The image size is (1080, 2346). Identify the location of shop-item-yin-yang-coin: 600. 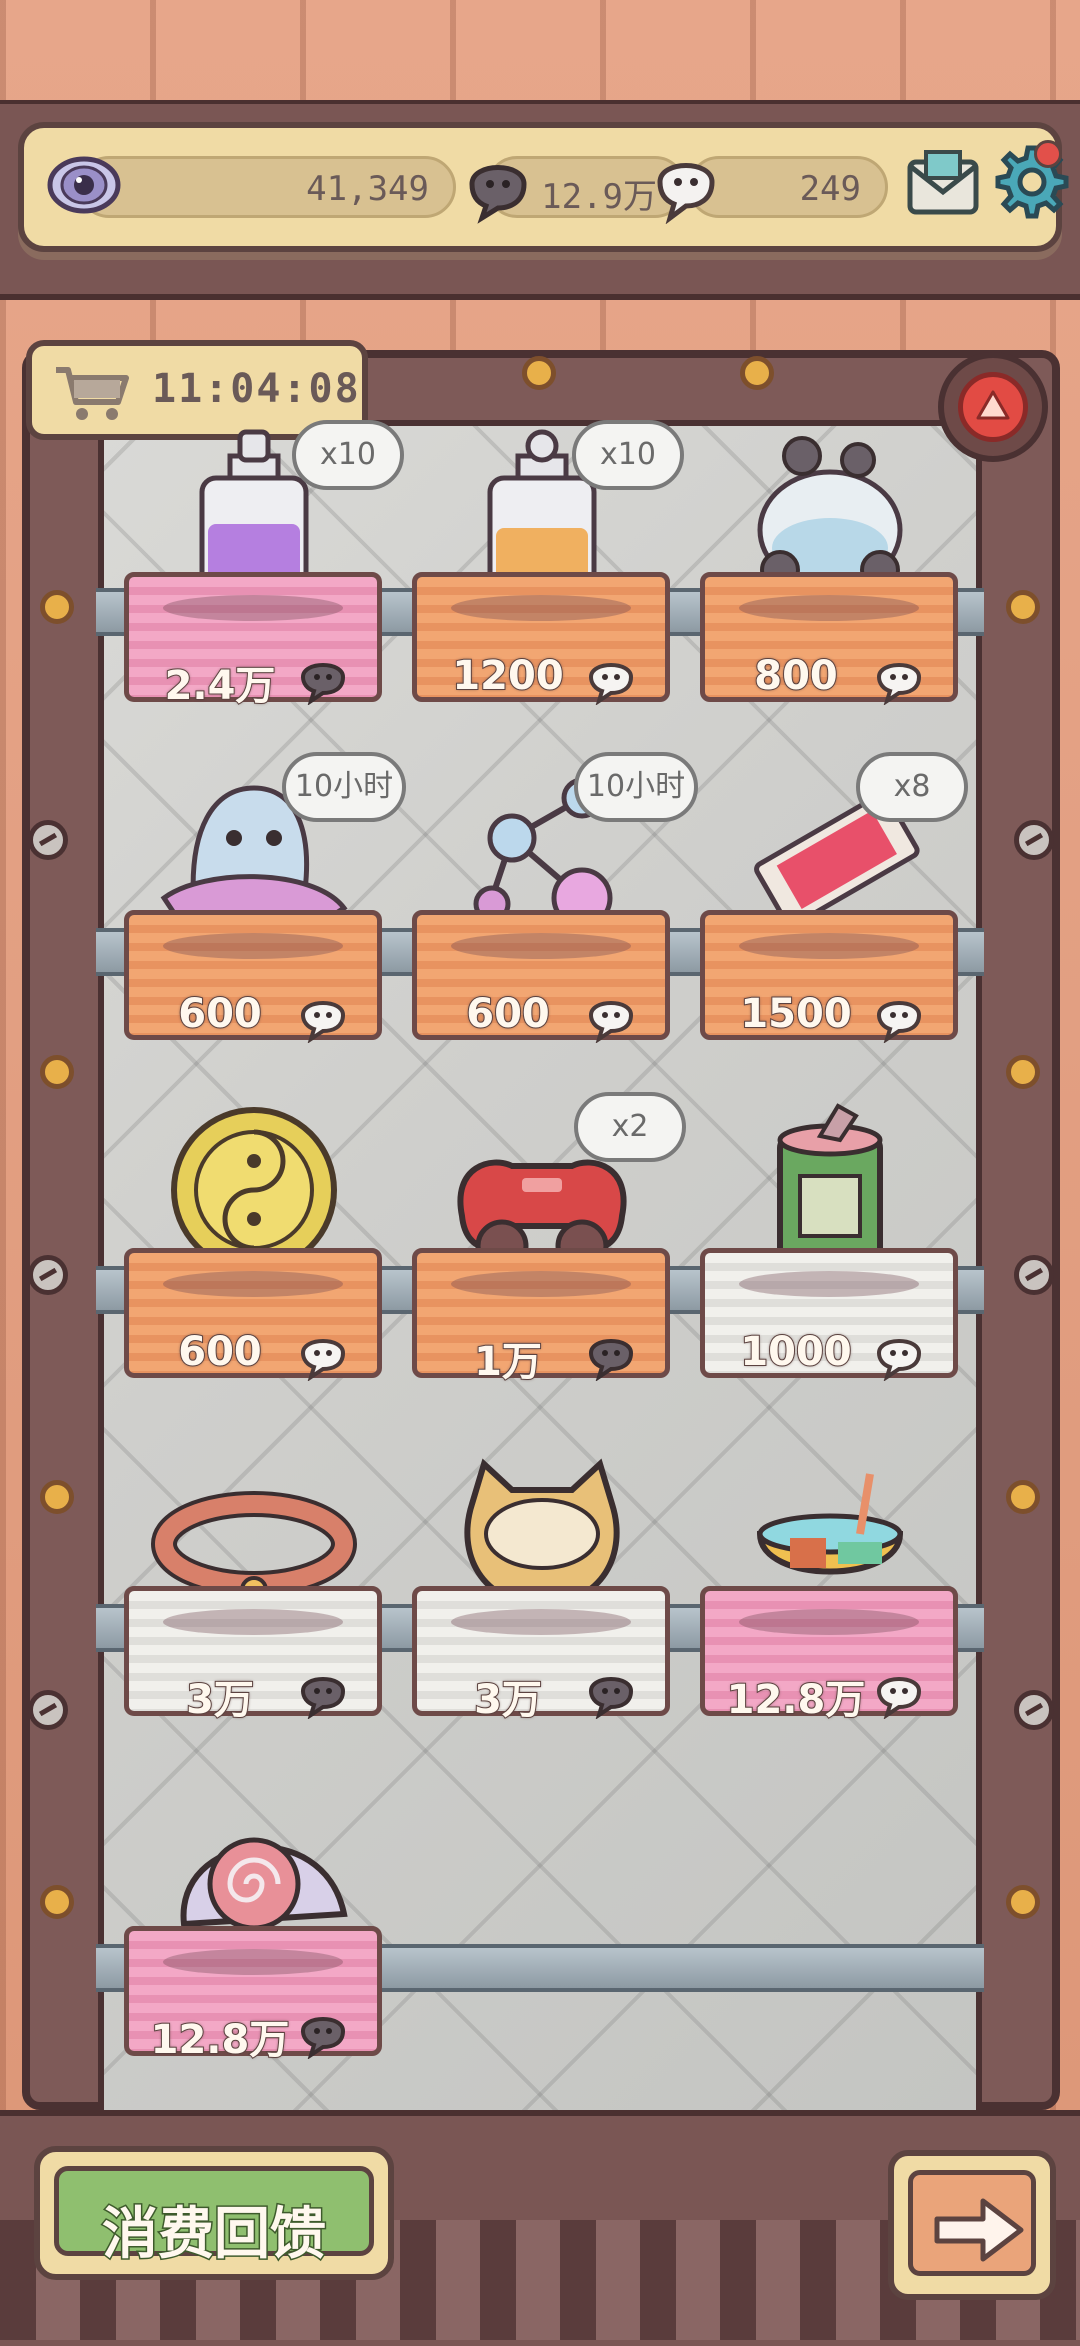
(254, 1246).